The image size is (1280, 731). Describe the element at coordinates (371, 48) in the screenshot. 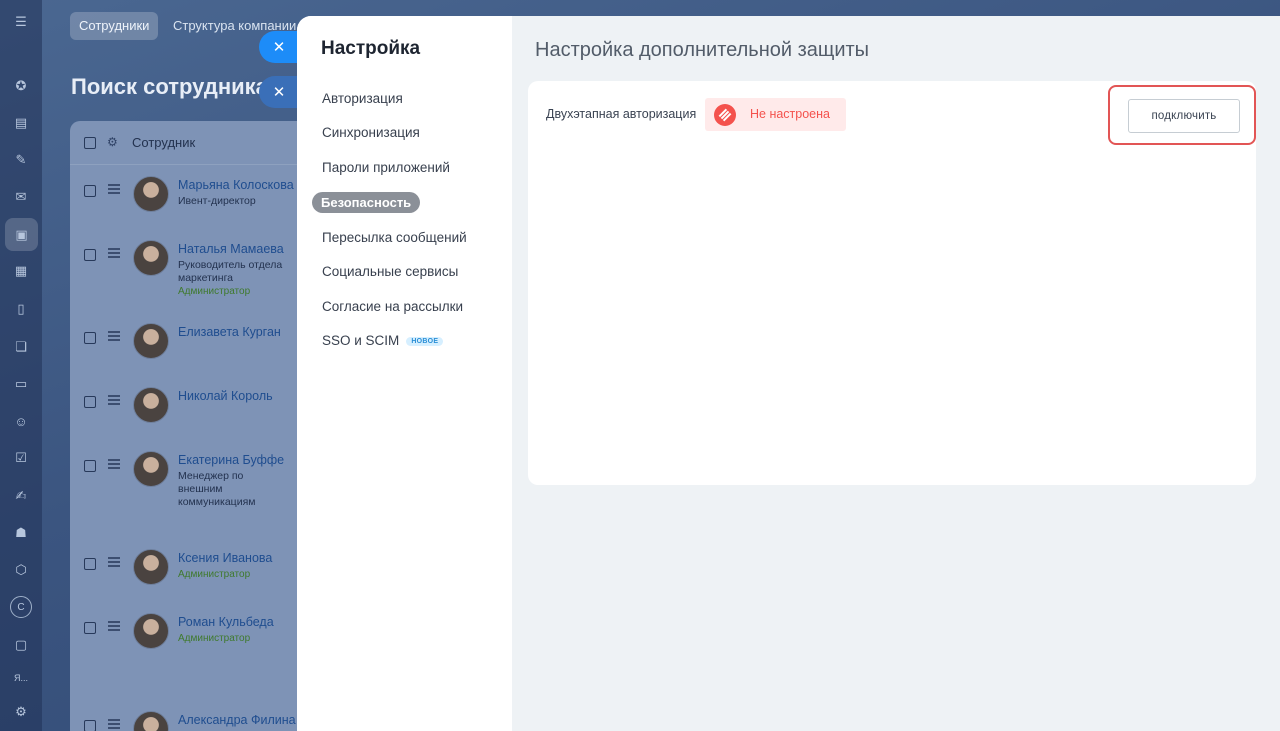

I see `settings-title: Настройка` at that location.